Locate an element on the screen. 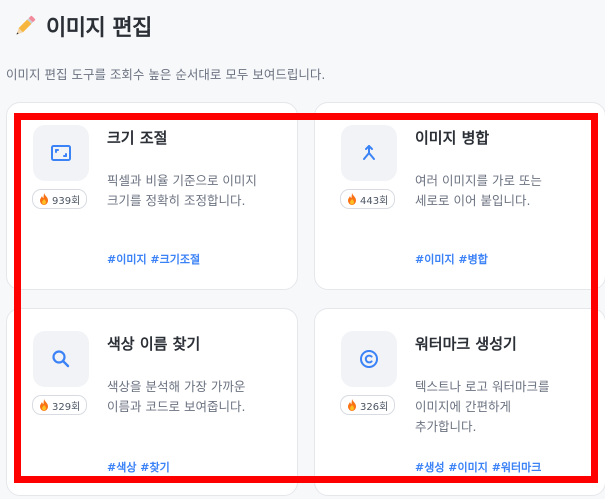  view-count: 326회 is located at coordinates (374, 407).